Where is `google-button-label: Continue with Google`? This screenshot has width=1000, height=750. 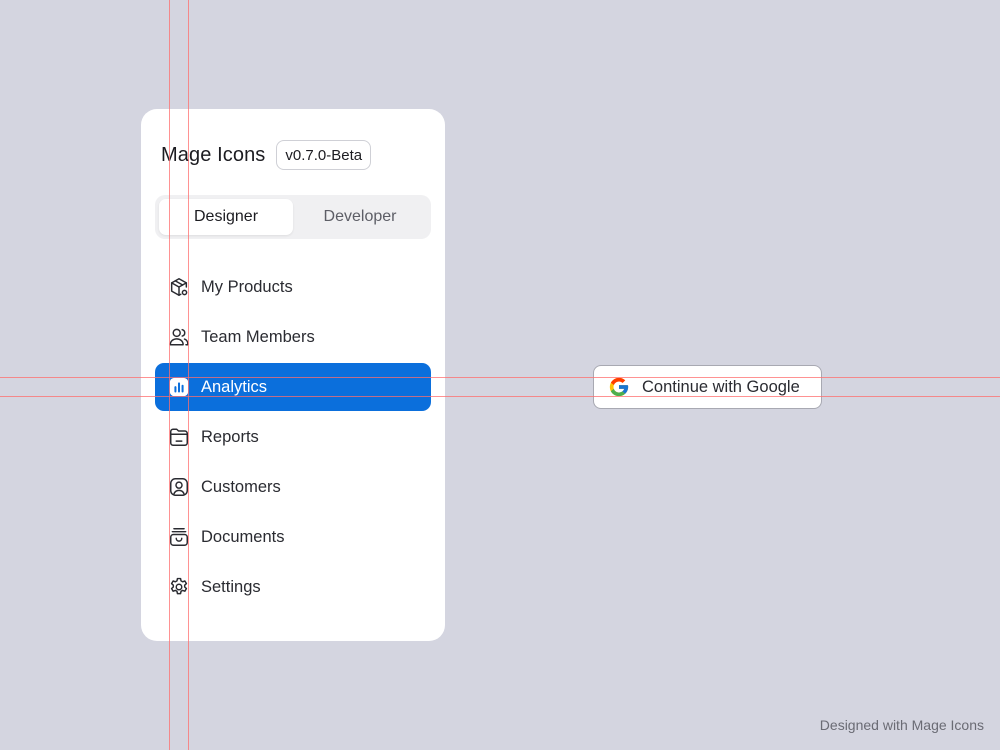
google-button-label: Continue with Google is located at coordinates (721, 386).